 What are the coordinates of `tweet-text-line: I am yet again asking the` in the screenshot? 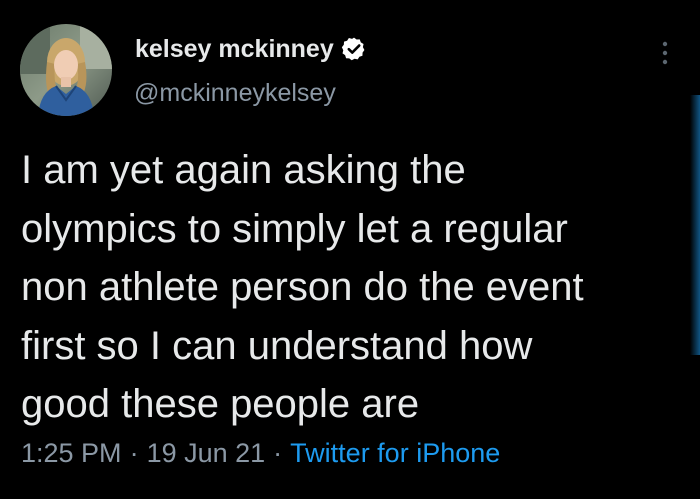 It's located at (243, 170).